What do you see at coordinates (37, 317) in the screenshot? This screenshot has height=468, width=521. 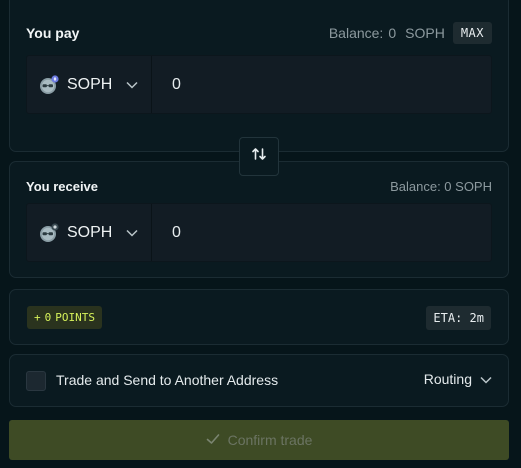 I see `points-plus: +` at bounding box center [37, 317].